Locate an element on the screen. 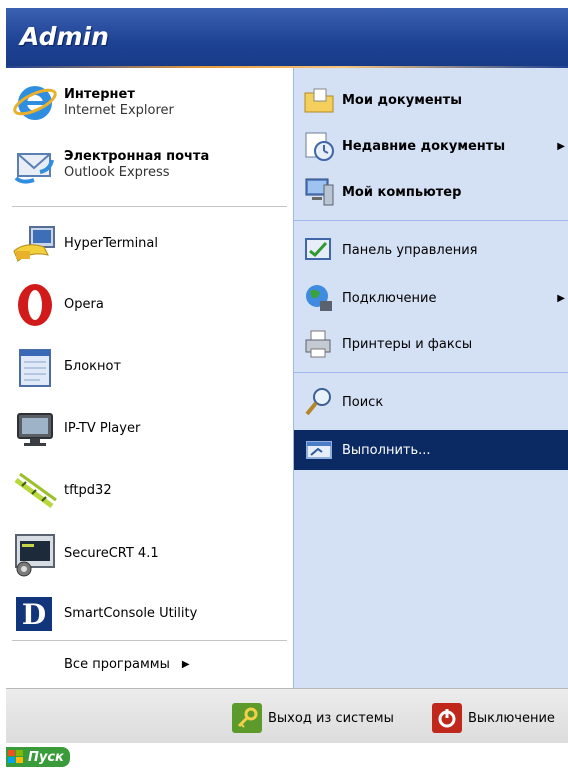 The height and width of the screenshot is (769, 568). all-programs-button: Все программы ▶ is located at coordinates (149, 664).